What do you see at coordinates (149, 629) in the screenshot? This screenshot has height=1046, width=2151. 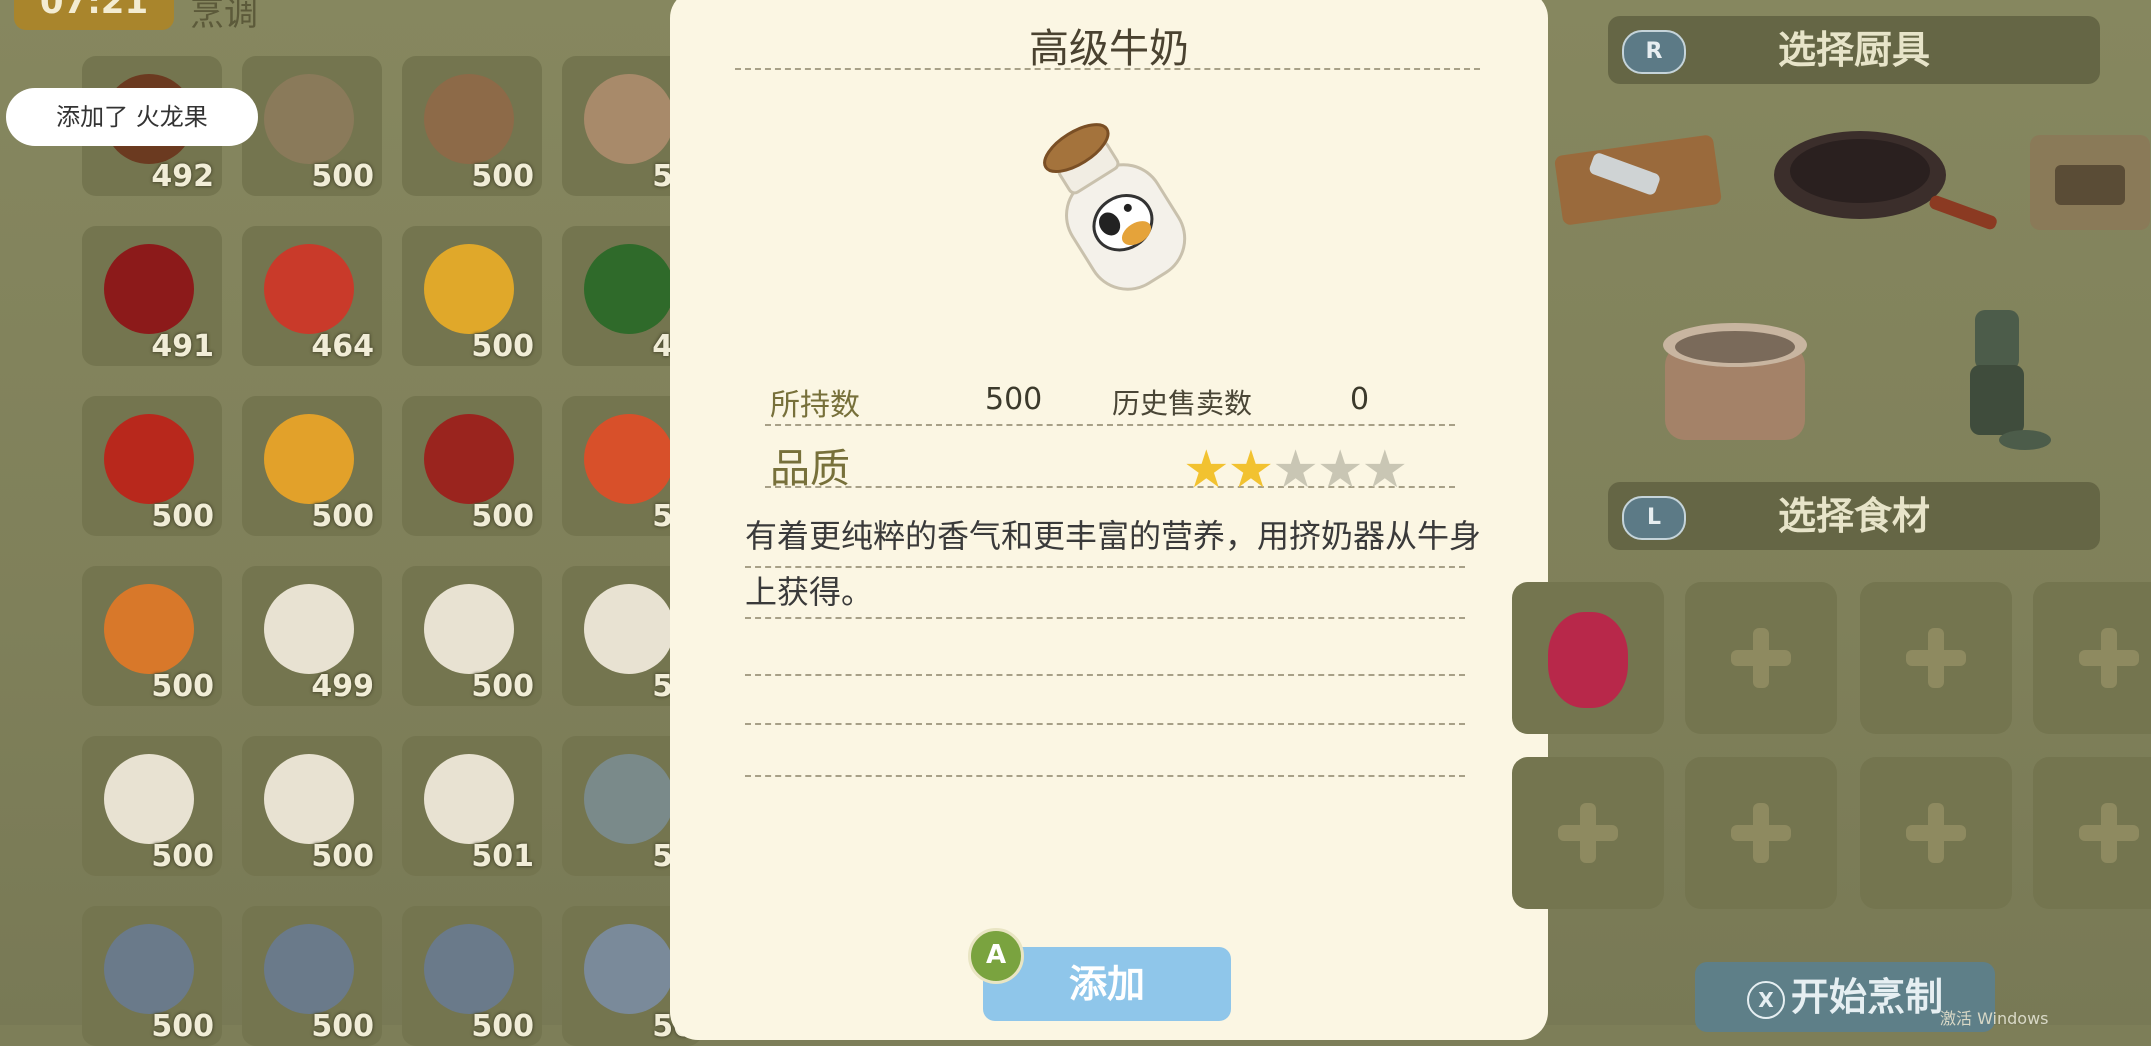 I see `carrot-icon` at bounding box center [149, 629].